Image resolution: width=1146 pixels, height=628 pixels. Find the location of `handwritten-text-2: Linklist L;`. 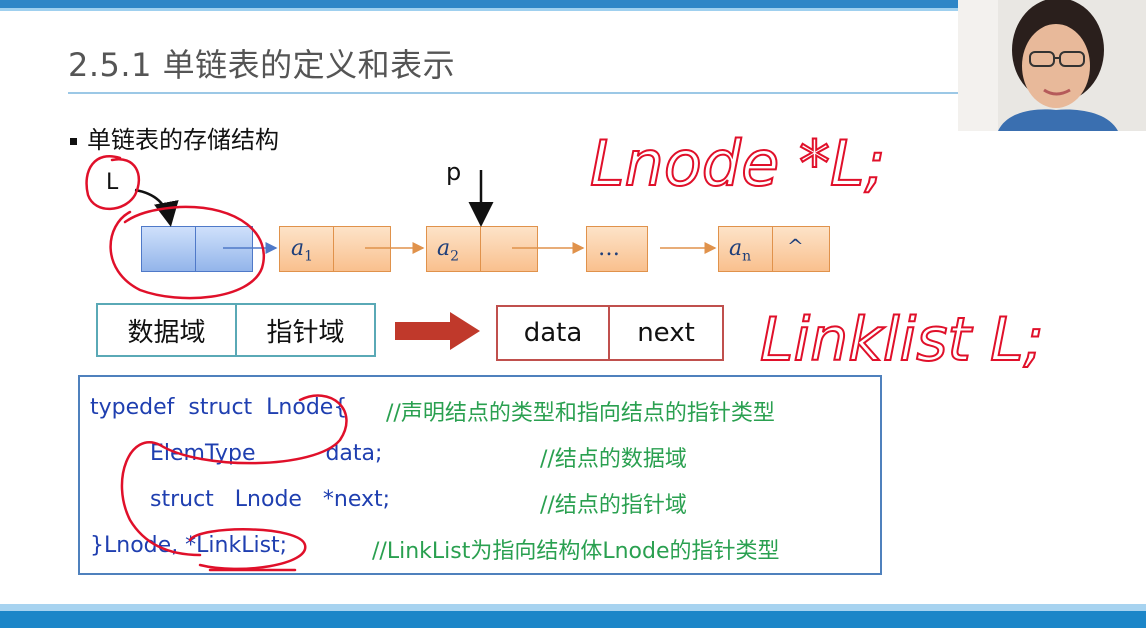

handwritten-text-2: Linklist L; is located at coordinates (902, 340).